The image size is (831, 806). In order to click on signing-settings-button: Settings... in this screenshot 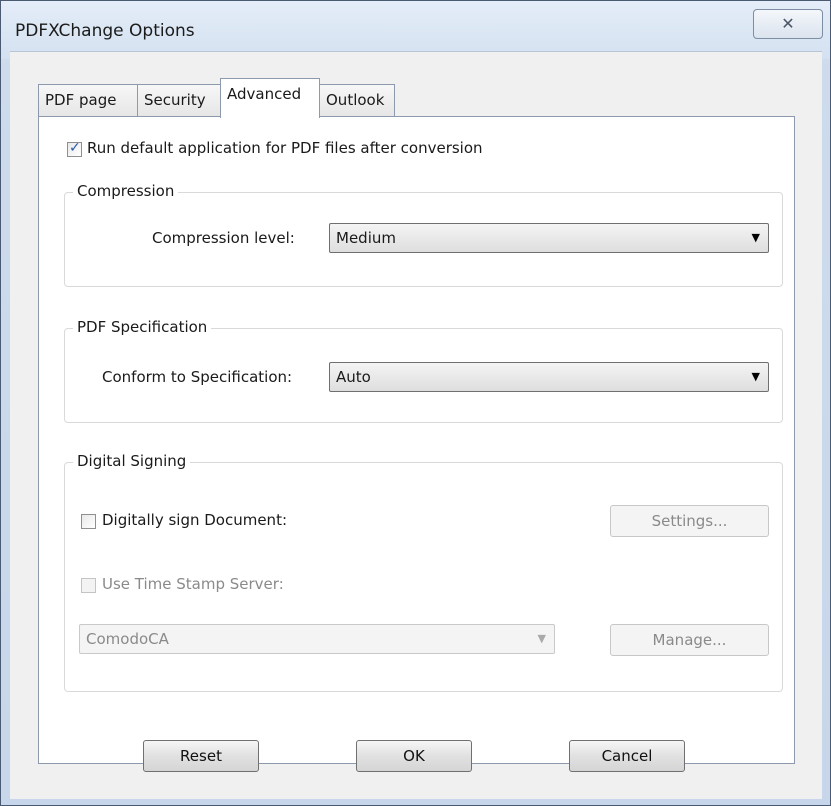, I will do `click(689, 521)`.